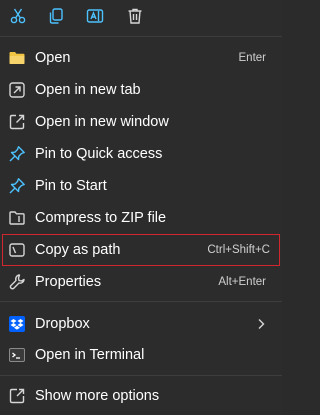 This screenshot has height=415, width=320. Describe the element at coordinates (90, 355) in the screenshot. I see `menu-item-label: Open in Terminal` at that location.